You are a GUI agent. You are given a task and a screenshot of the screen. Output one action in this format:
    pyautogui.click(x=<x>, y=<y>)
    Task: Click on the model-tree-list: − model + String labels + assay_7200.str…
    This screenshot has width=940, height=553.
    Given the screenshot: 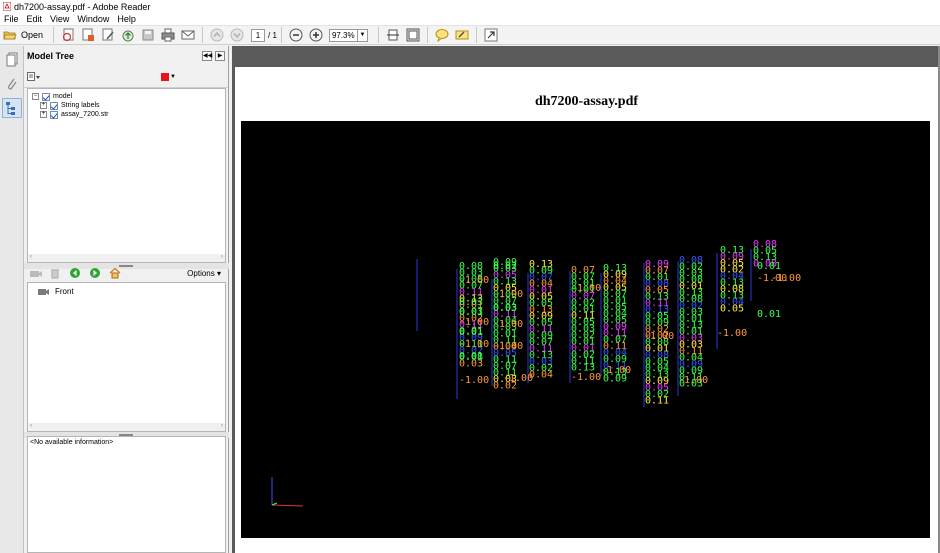 What is the action you would take?
    pyautogui.click(x=126, y=175)
    